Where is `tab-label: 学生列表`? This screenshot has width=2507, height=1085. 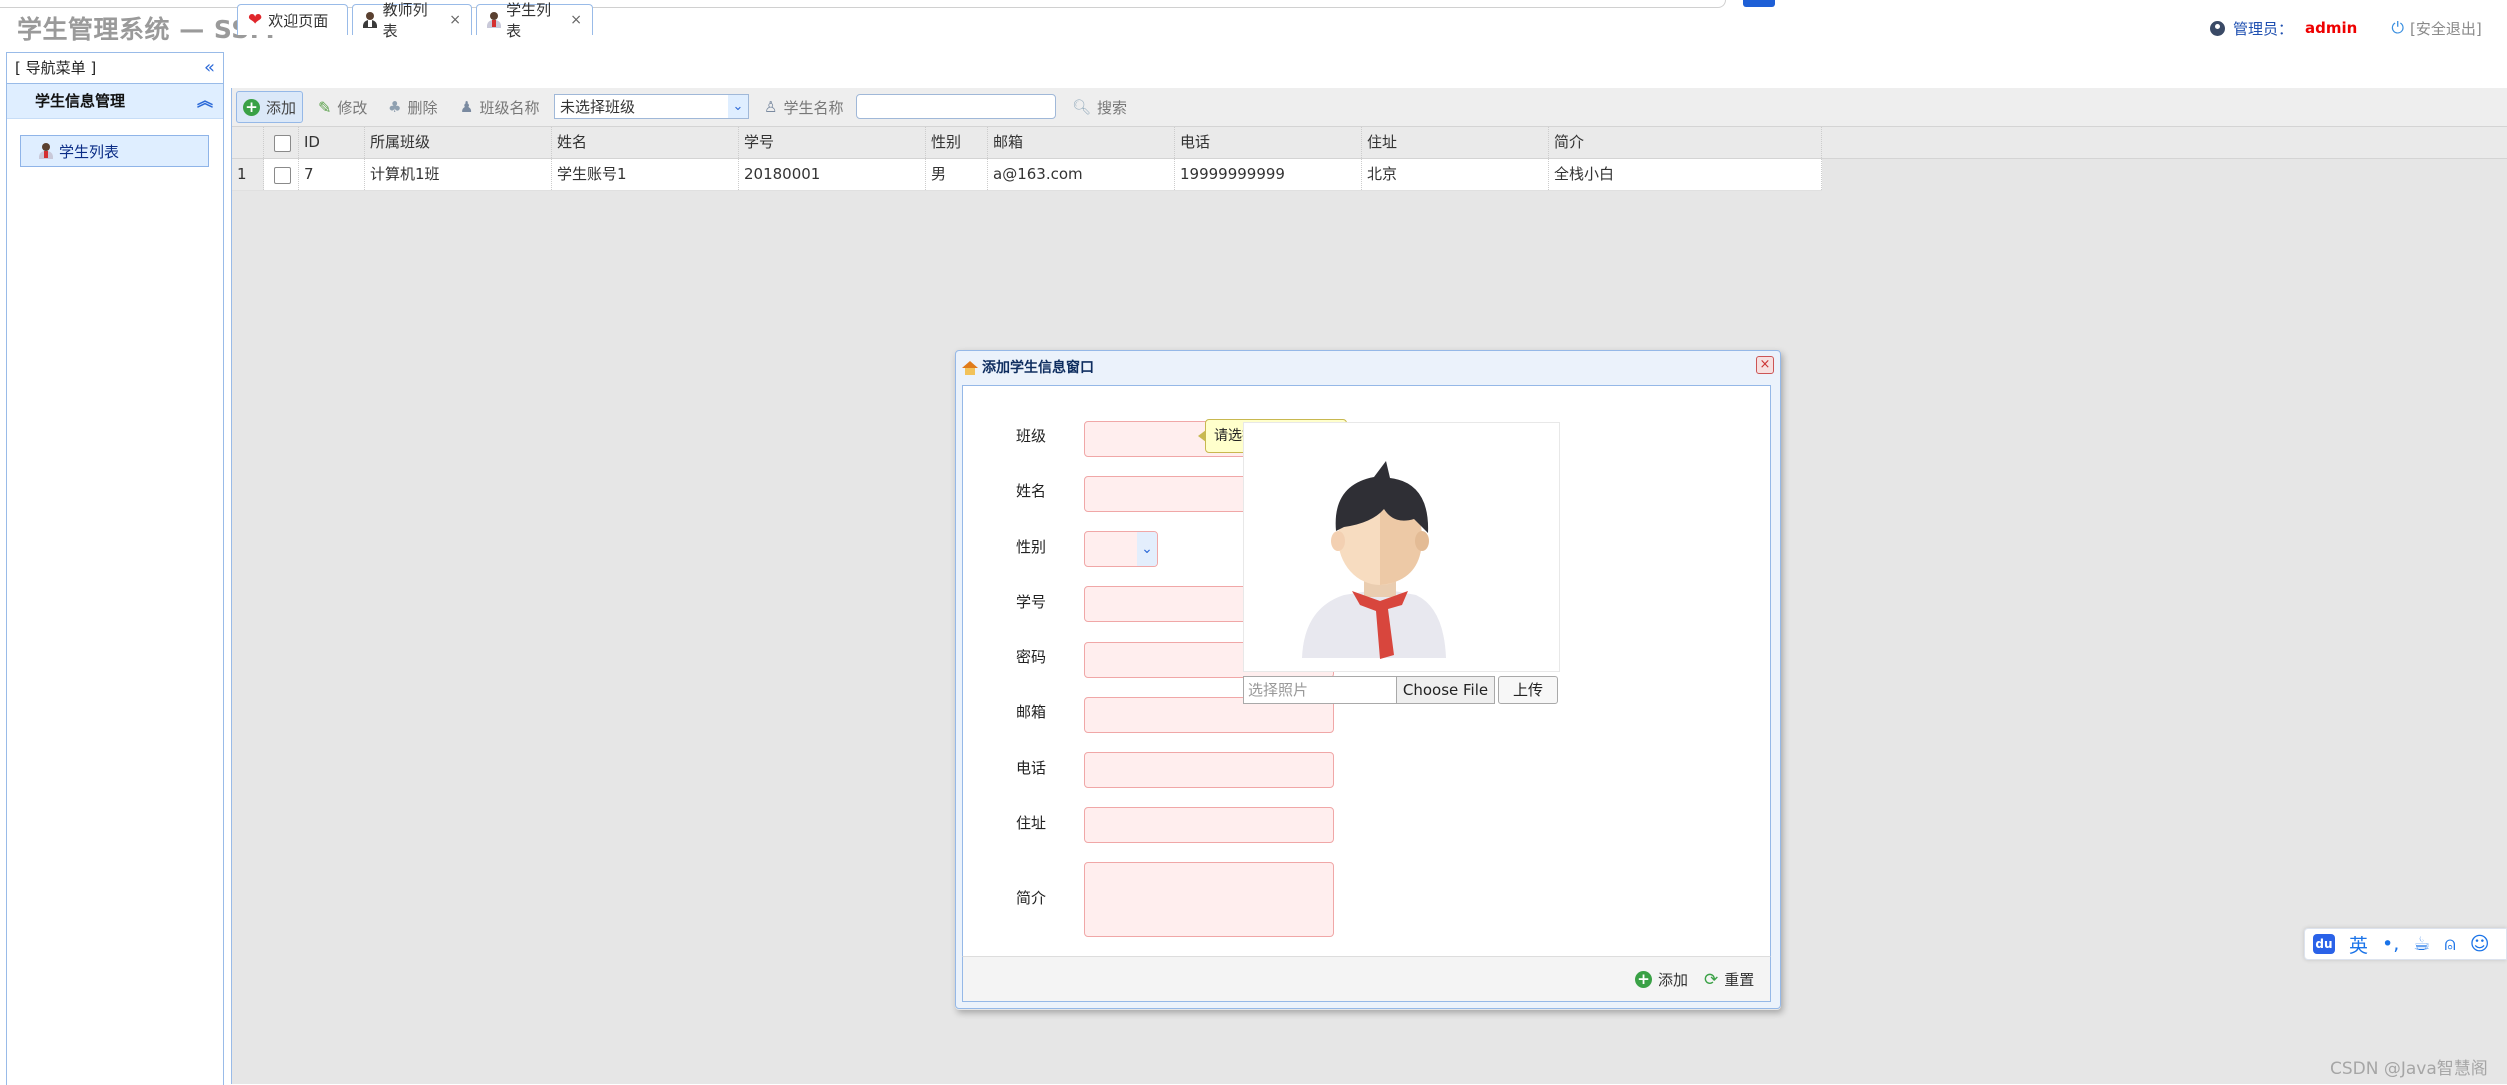
tab-label: 学生列表 is located at coordinates (529, 20).